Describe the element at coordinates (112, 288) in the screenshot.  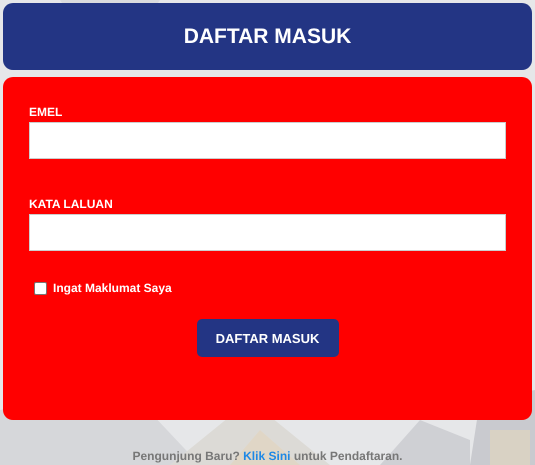
I see `checkbox-label: Ingat Maklumat Saya` at that location.